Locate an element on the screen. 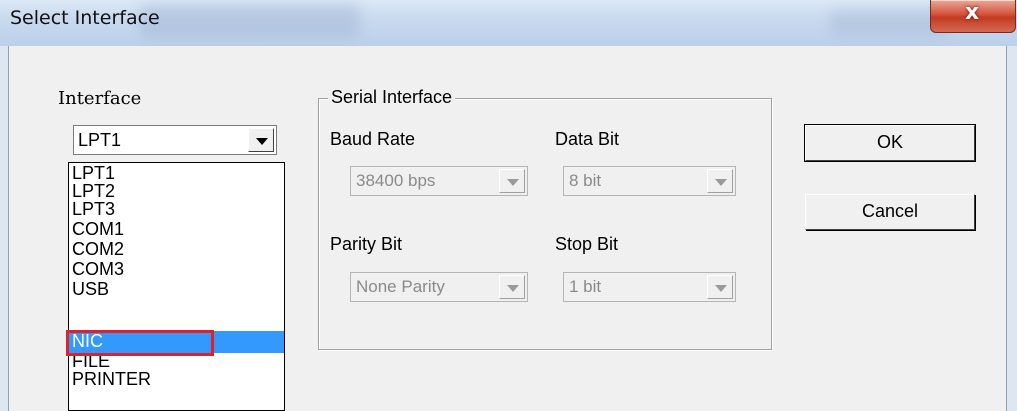  interface-label: Interface is located at coordinates (100, 98).